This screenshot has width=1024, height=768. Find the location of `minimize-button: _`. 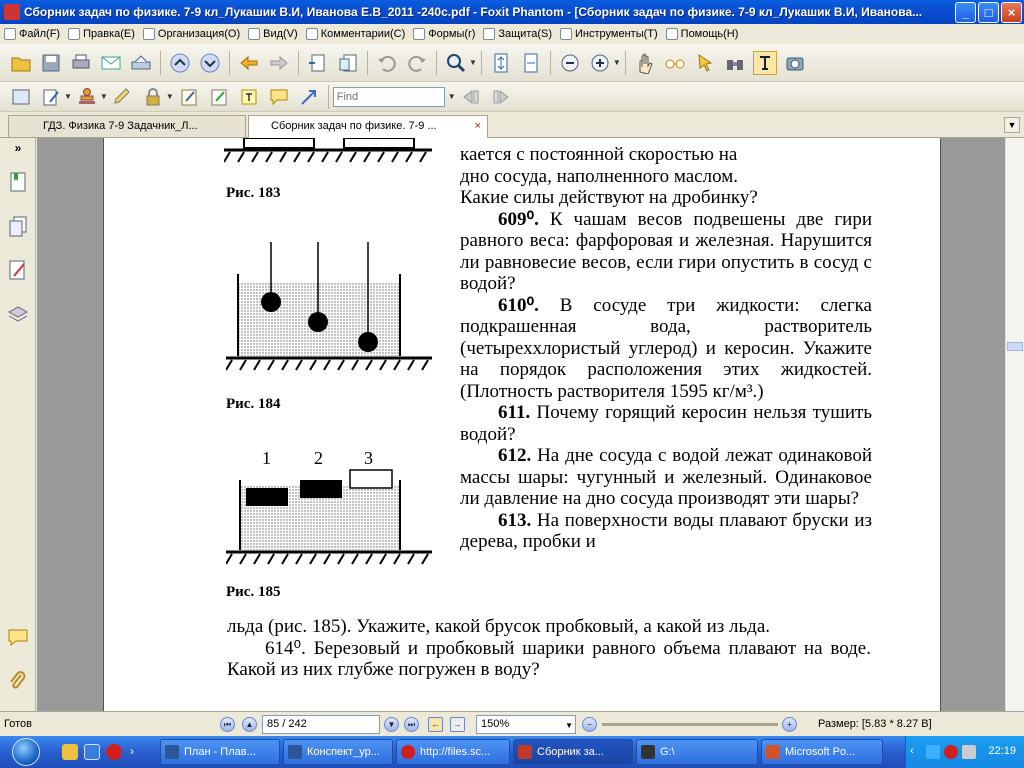

minimize-button: _ is located at coordinates (965, 12).